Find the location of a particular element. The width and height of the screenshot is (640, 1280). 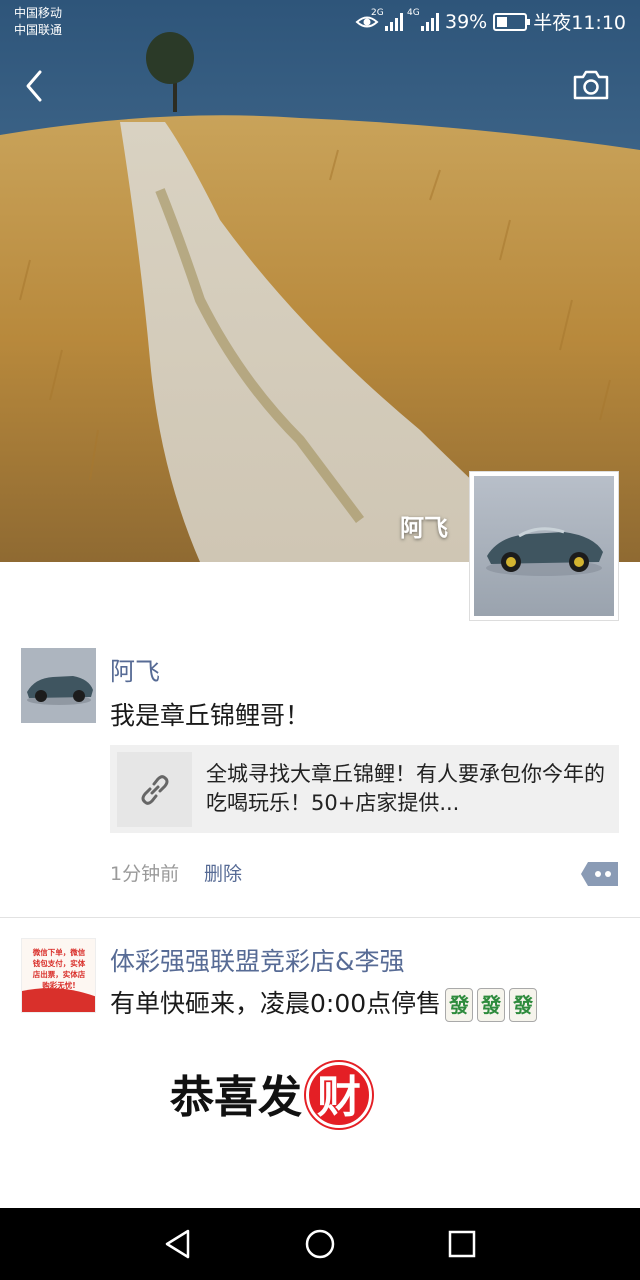

cover-username: 阿飞 is located at coordinates (424, 528).